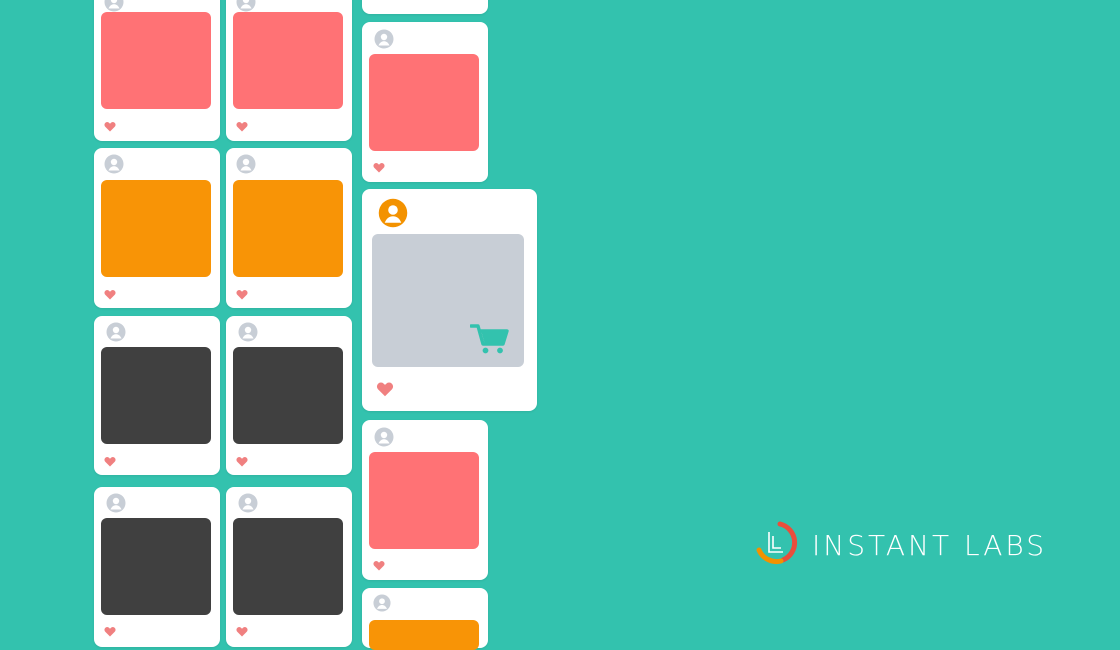 This screenshot has width=1120, height=650. What do you see at coordinates (489, 341) in the screenshot?
I see `shopping-cart-icon` at bounding box center [489, 341].